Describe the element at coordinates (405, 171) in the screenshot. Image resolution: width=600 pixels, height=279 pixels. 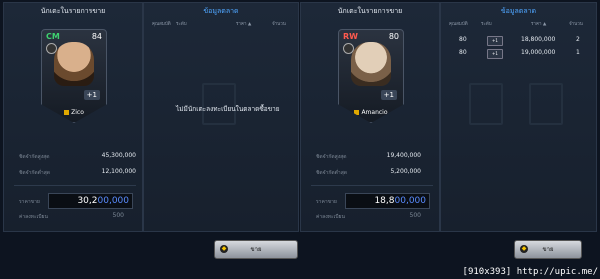
I see `min-price-value: 5,200,000` at that location.